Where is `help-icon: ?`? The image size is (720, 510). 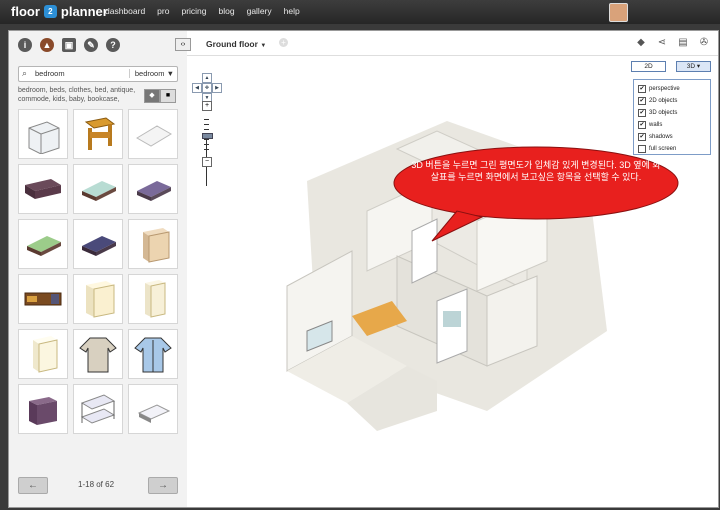 help-icon: ? is located at coordinates (113, 45).